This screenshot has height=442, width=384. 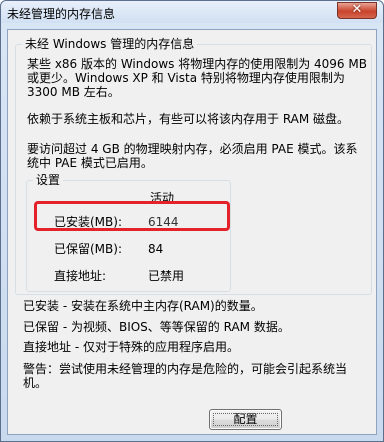 What do you see at coordinates (132, 216) in the screenshot?
I see `reserved-highlight-box` at bounding box center [132, 216].